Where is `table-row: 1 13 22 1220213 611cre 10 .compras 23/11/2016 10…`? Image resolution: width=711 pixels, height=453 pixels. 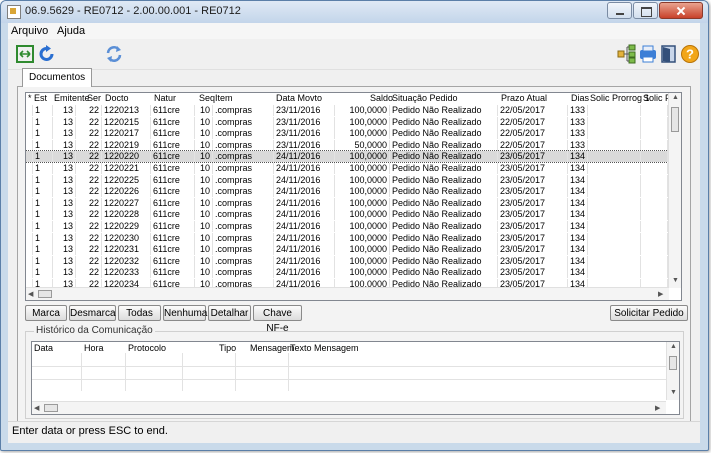
table-row: 1 13 22 1220213 611cre 10 .compras 23/11/2016 10… is located at coordinates (347, 110).